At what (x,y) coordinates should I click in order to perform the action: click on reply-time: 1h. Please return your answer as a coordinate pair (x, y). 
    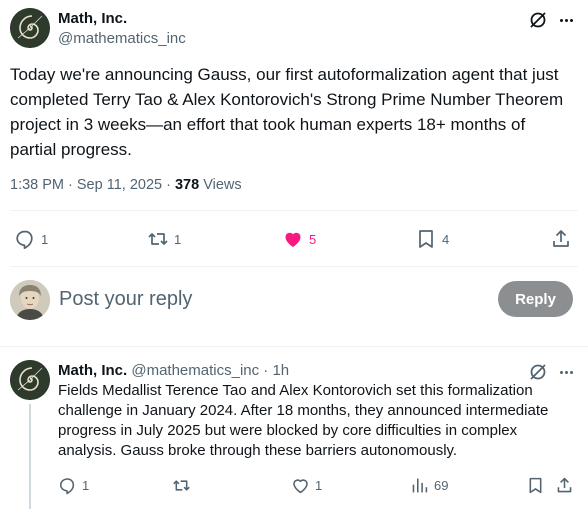
    Looking at the image, I should click on (280, 370).